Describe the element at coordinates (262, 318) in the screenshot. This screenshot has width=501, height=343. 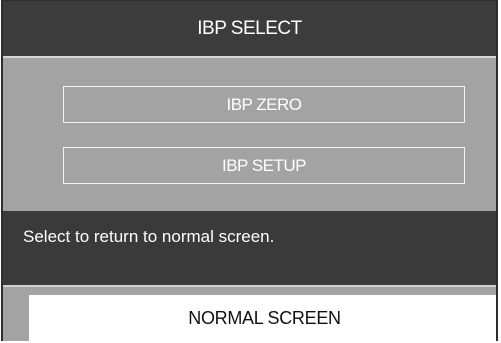
I see `normal-screen-button: NORMAL SCREEN` at that location.